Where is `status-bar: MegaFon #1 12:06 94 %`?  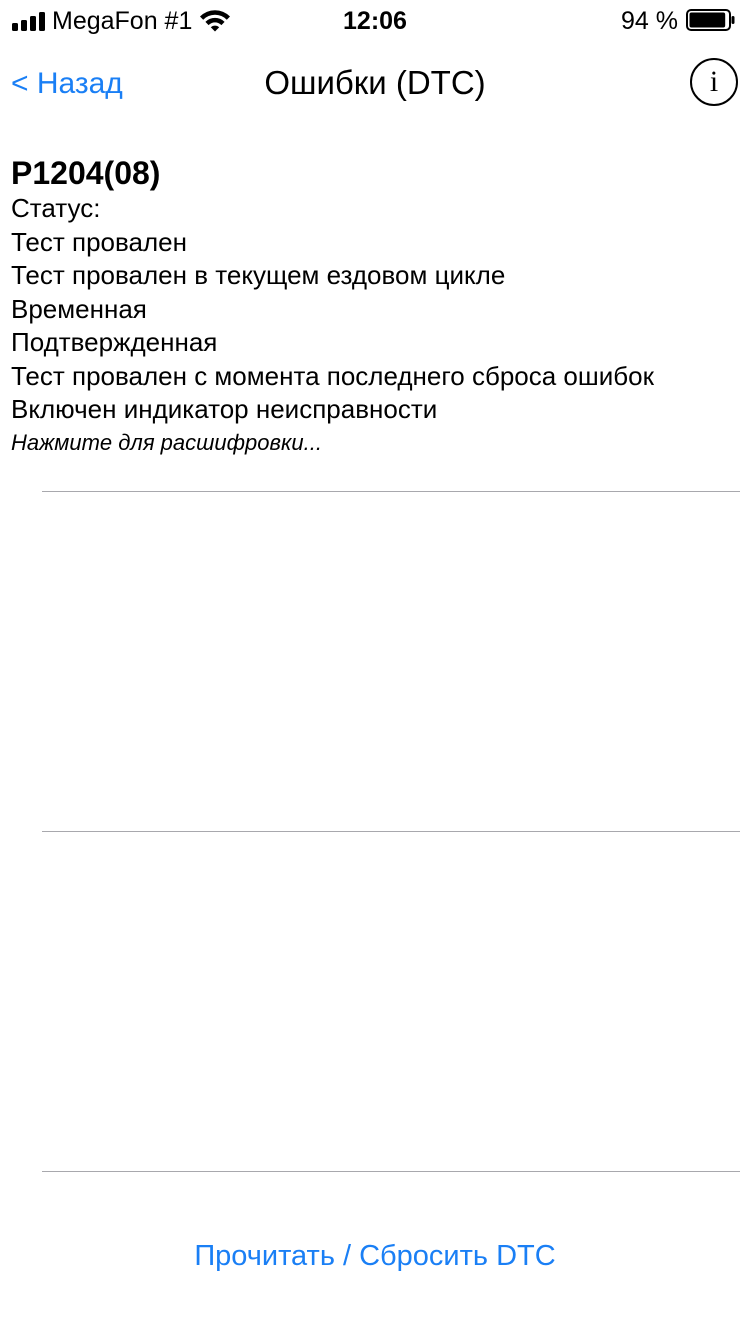
status-bar: MegaFon #1 12:06 94 % is located at coordinates (375, 20).